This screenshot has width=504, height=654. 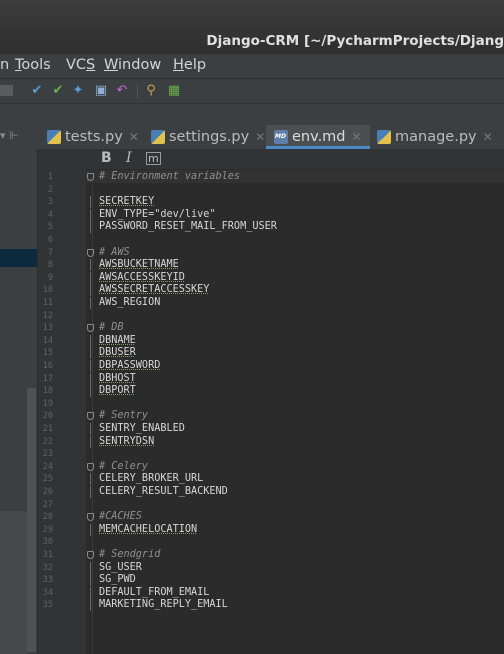 I want to click on vcs-revert-icon: ↶, so click(x=122, y=91).